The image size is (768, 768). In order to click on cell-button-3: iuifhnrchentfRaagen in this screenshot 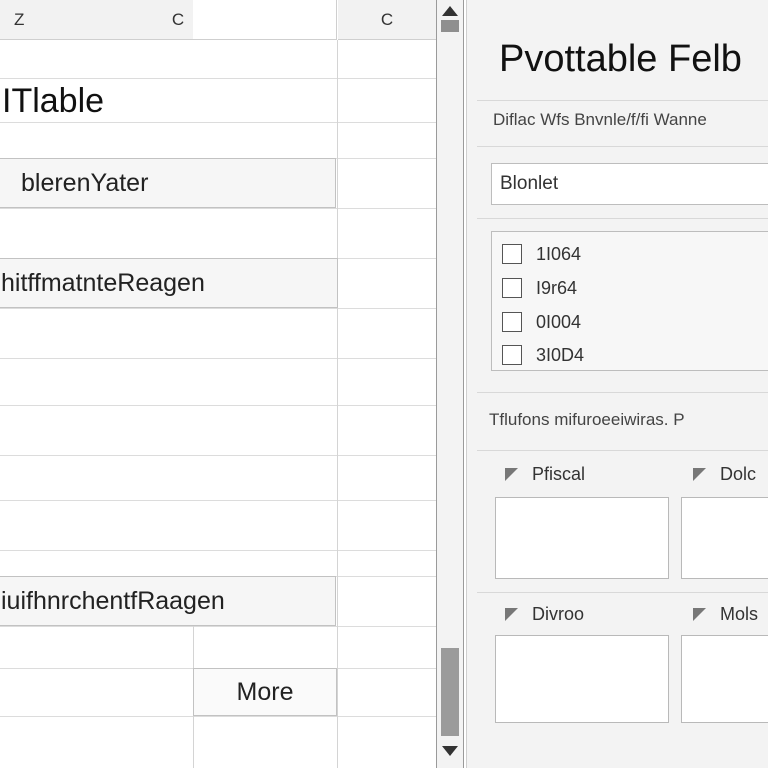, I will do `click(168, 601)`.